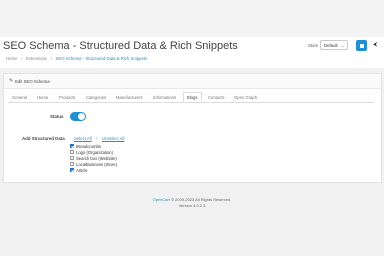  I want to click on back-button: ⮜, so click(376, 45).